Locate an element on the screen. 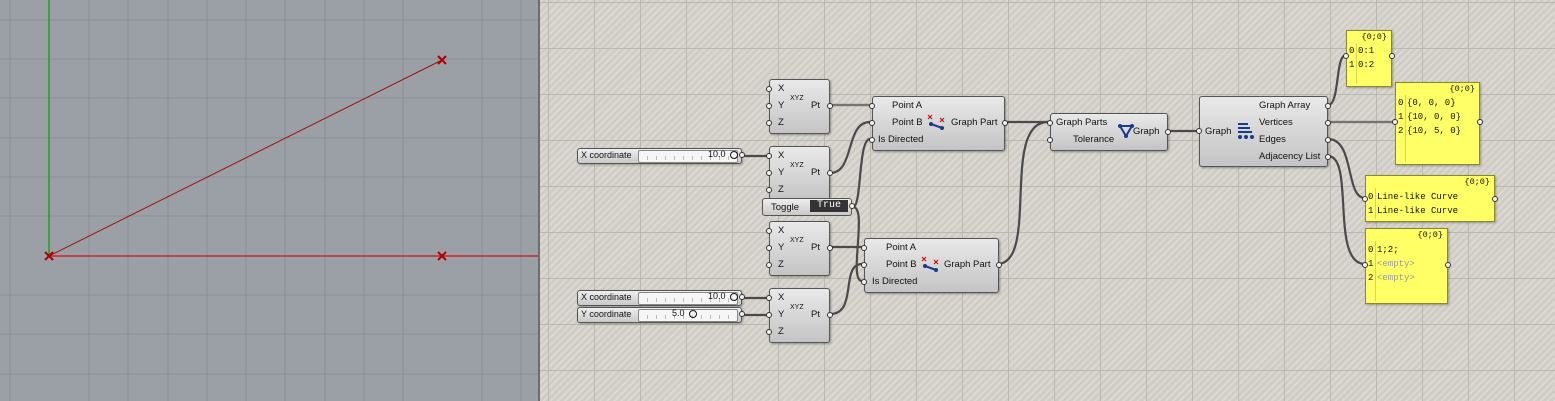  boolean-toggle: Toggle True is located at coordinates (808, 207).